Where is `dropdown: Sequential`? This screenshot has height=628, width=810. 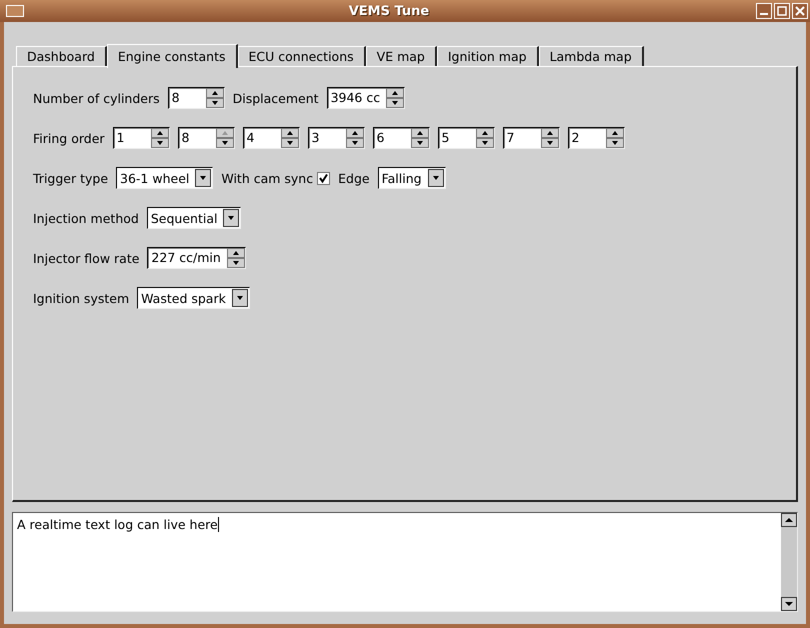 dropdown: Sequential is located at coordinates (194, 218).